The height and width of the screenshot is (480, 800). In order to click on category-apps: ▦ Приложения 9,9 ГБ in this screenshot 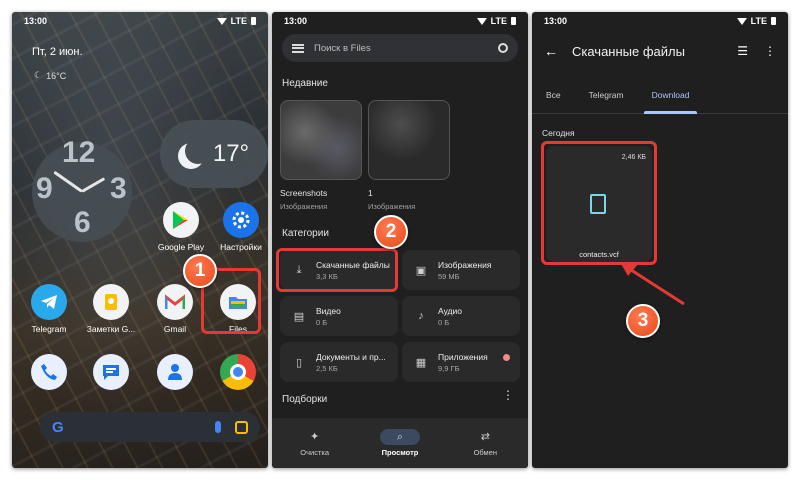, I will do `click(461, 362)`.